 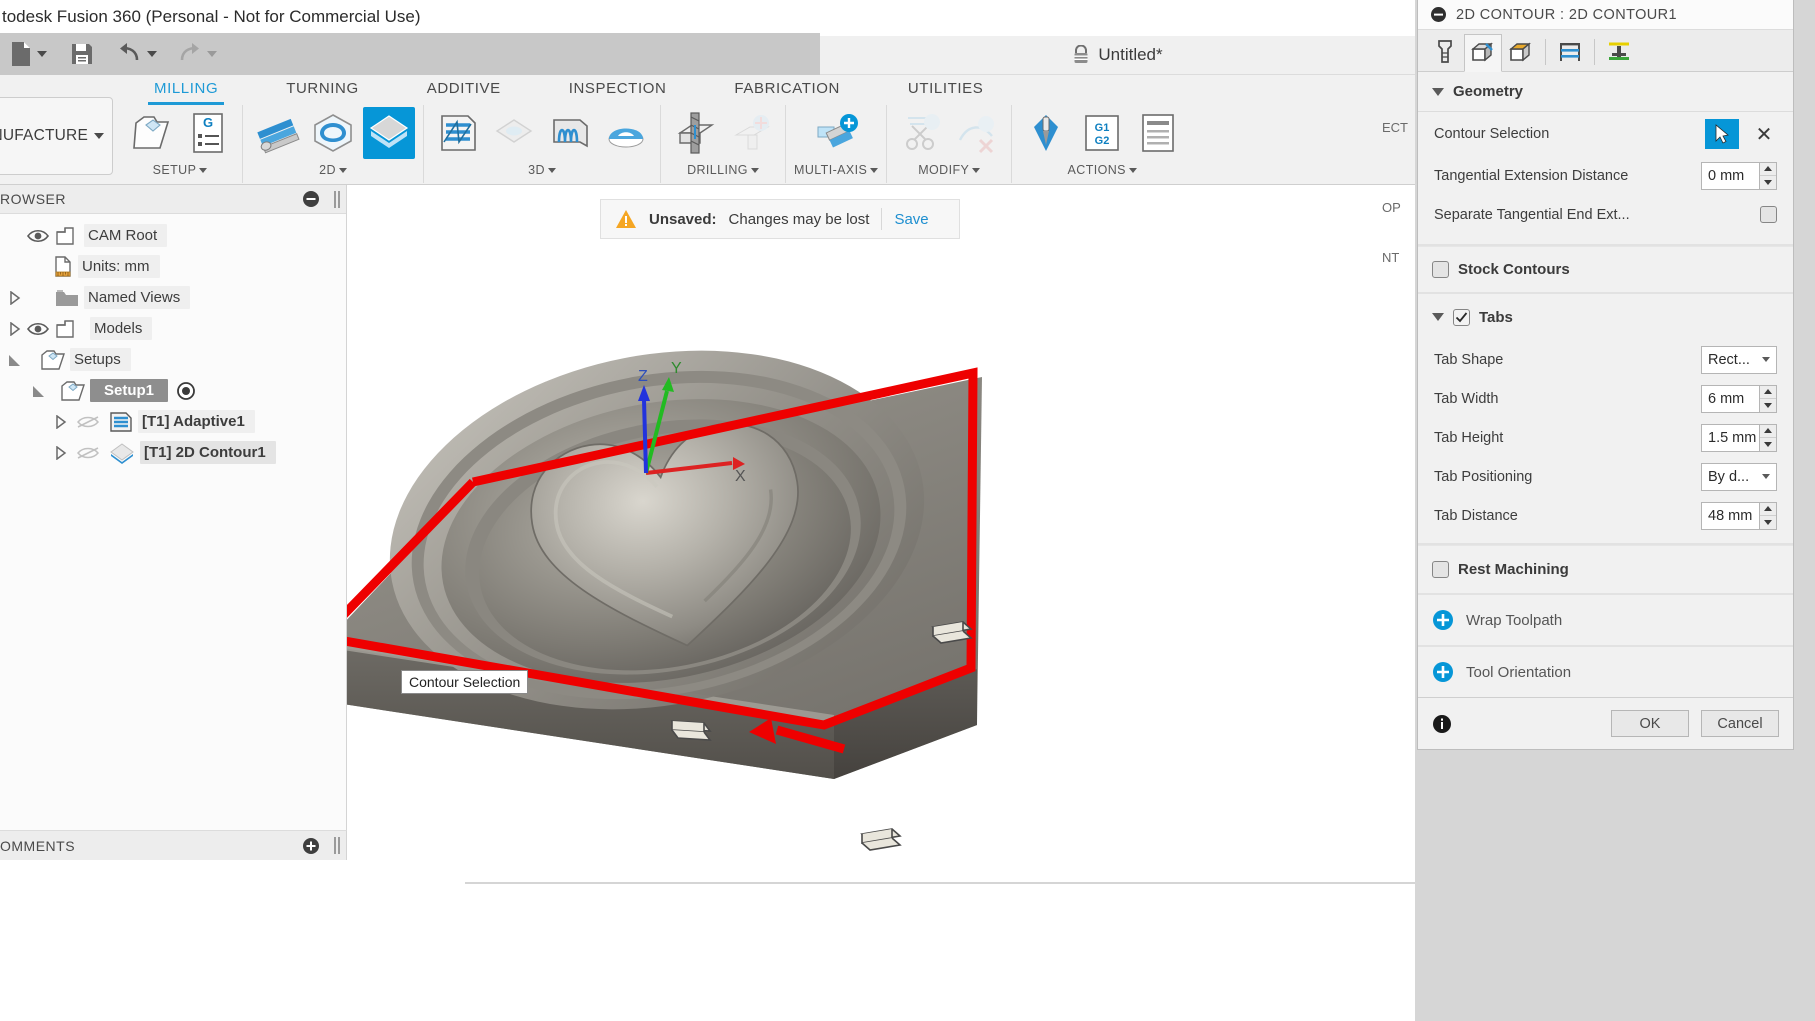 What do you see at coordinates (137, 54) in the screenshot?
I see `undo-button` at bounding box center [137, 54].